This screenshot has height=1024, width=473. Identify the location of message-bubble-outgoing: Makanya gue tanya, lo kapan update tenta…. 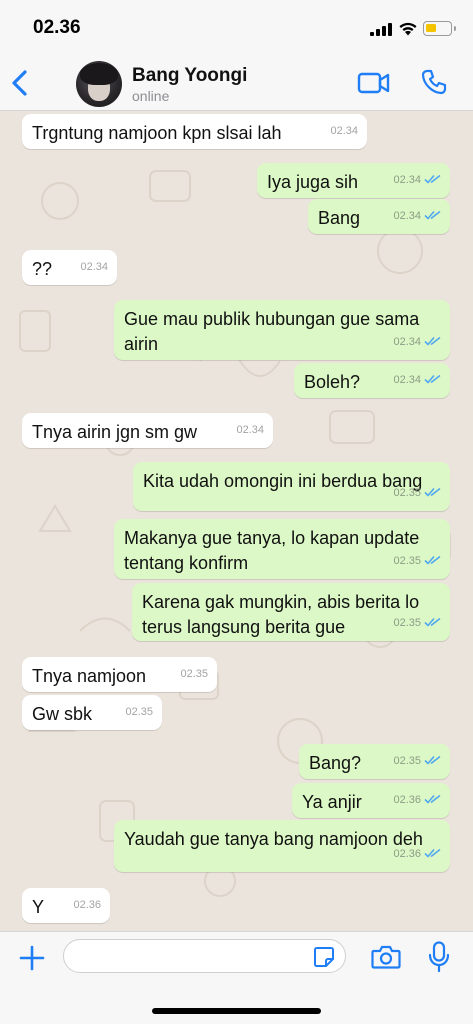
(282, 549).